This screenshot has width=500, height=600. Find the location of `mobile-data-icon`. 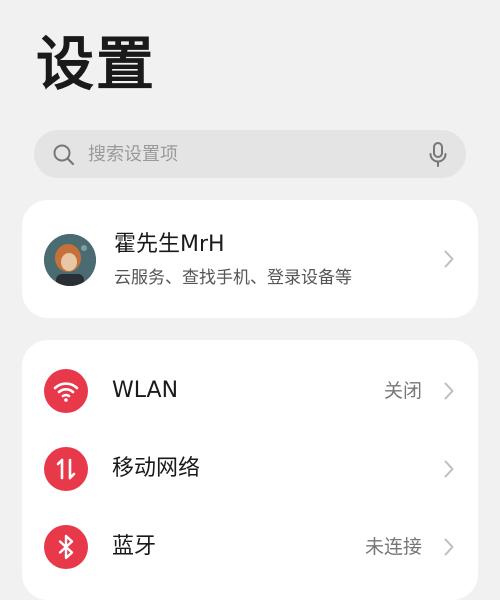

mobile-data-icon is located at coordinates (66, 469).